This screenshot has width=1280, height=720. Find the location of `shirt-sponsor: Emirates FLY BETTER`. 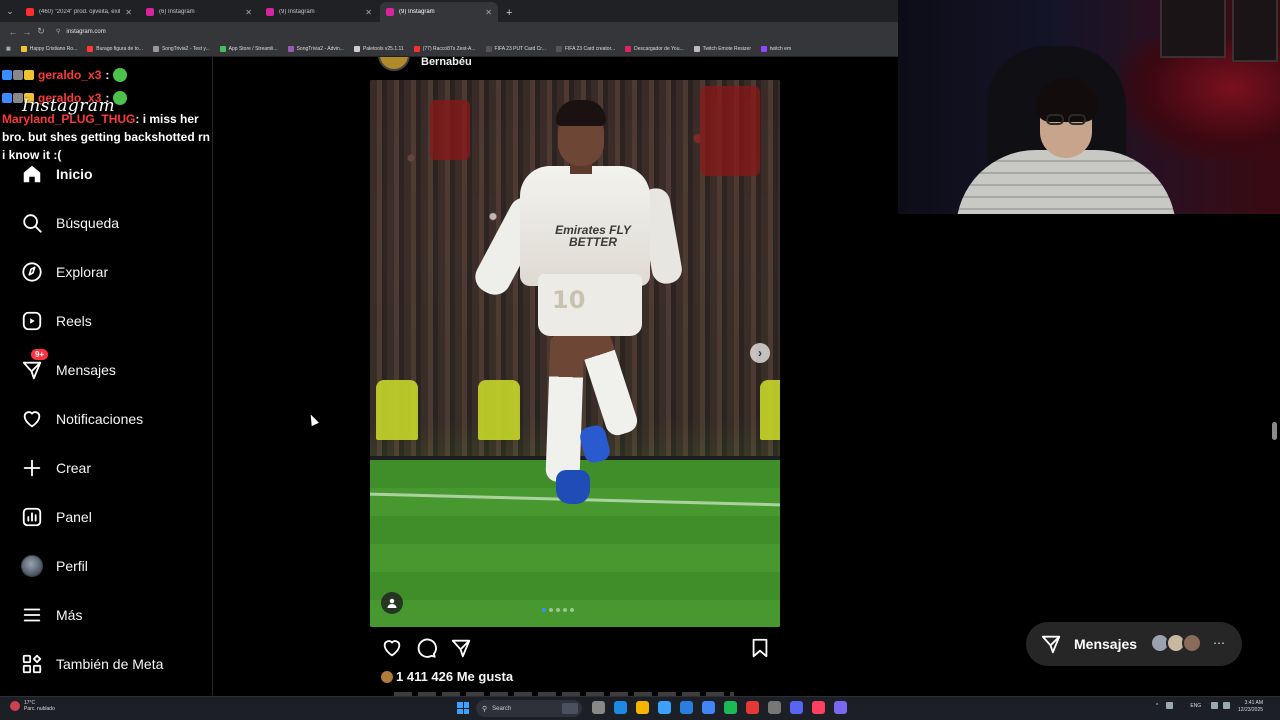

shirt-sponsor: Emirates FLY BETTER is located at coordinates (593, 236).